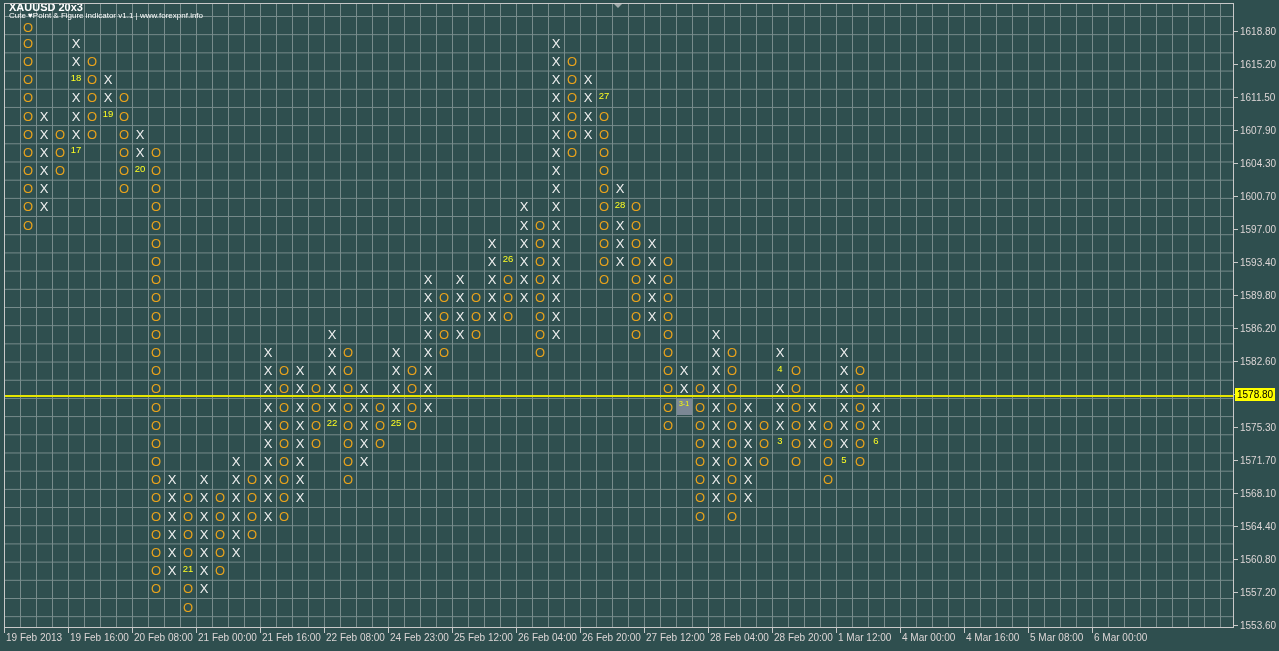  Describe the element at coordinates (508, 259) in the screenshot. I see `box-count-label: 26` at that location.